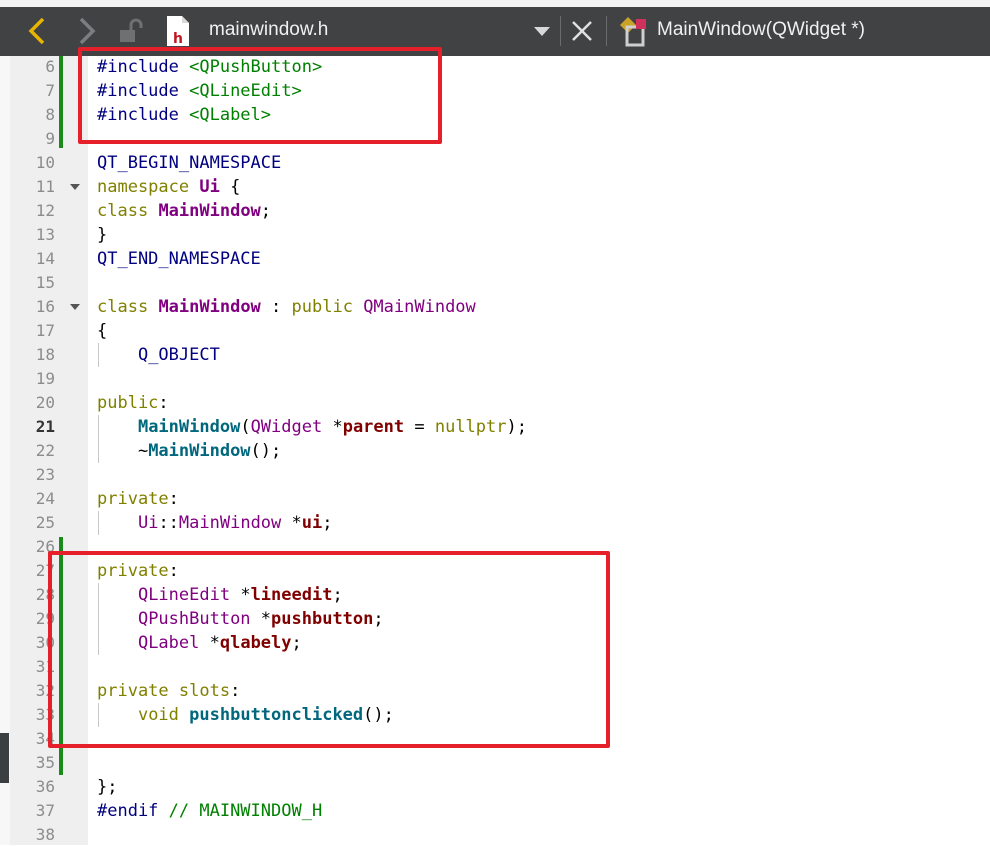 This screenshot has height=847, width=990. I want to click on line-number: 13, so click(45, 234).